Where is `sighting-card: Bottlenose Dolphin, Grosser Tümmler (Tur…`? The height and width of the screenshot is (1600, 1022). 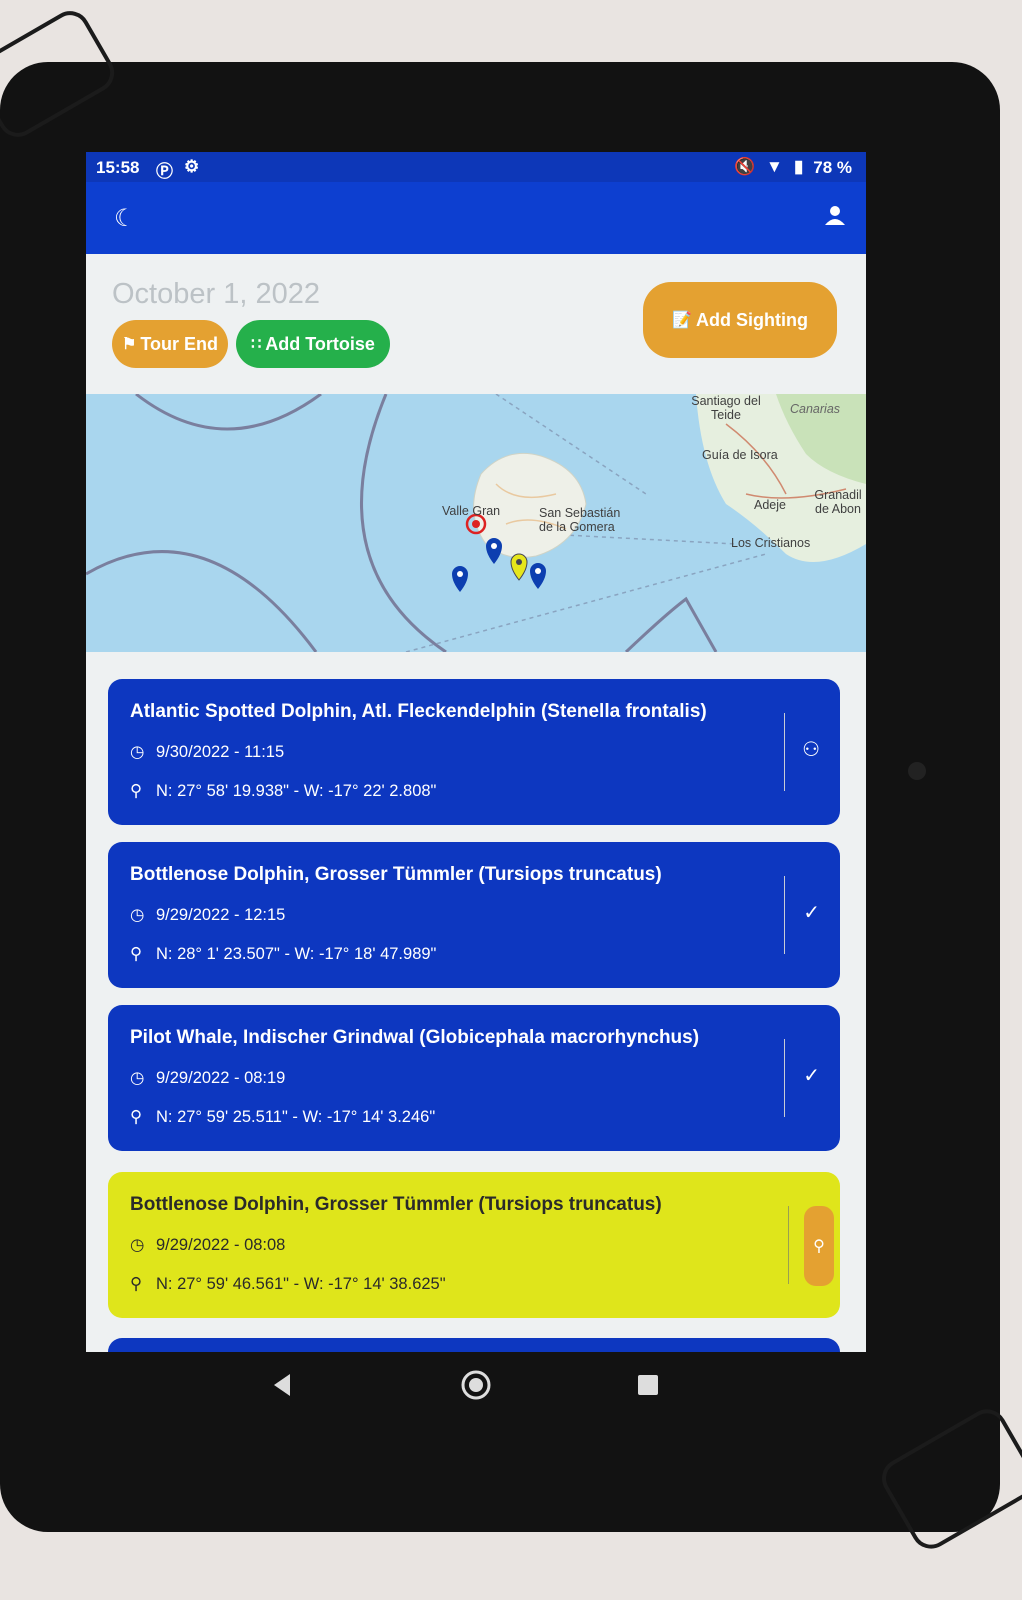
sighting-card: Bottlenose Dolphin, Grosser Tümmler (Tur… is located at coordinates (474, 915).